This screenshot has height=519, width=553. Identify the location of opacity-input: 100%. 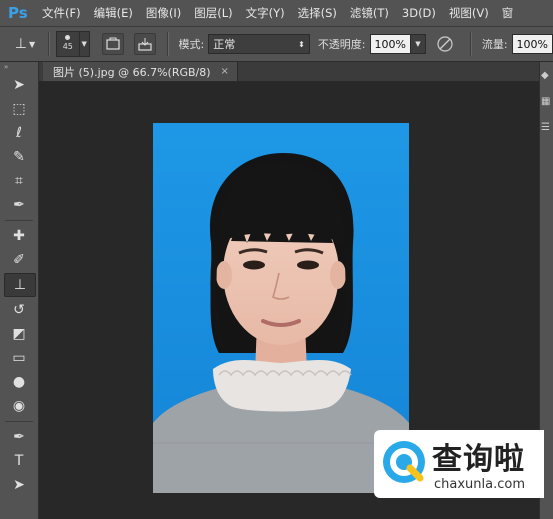
(390, 44).